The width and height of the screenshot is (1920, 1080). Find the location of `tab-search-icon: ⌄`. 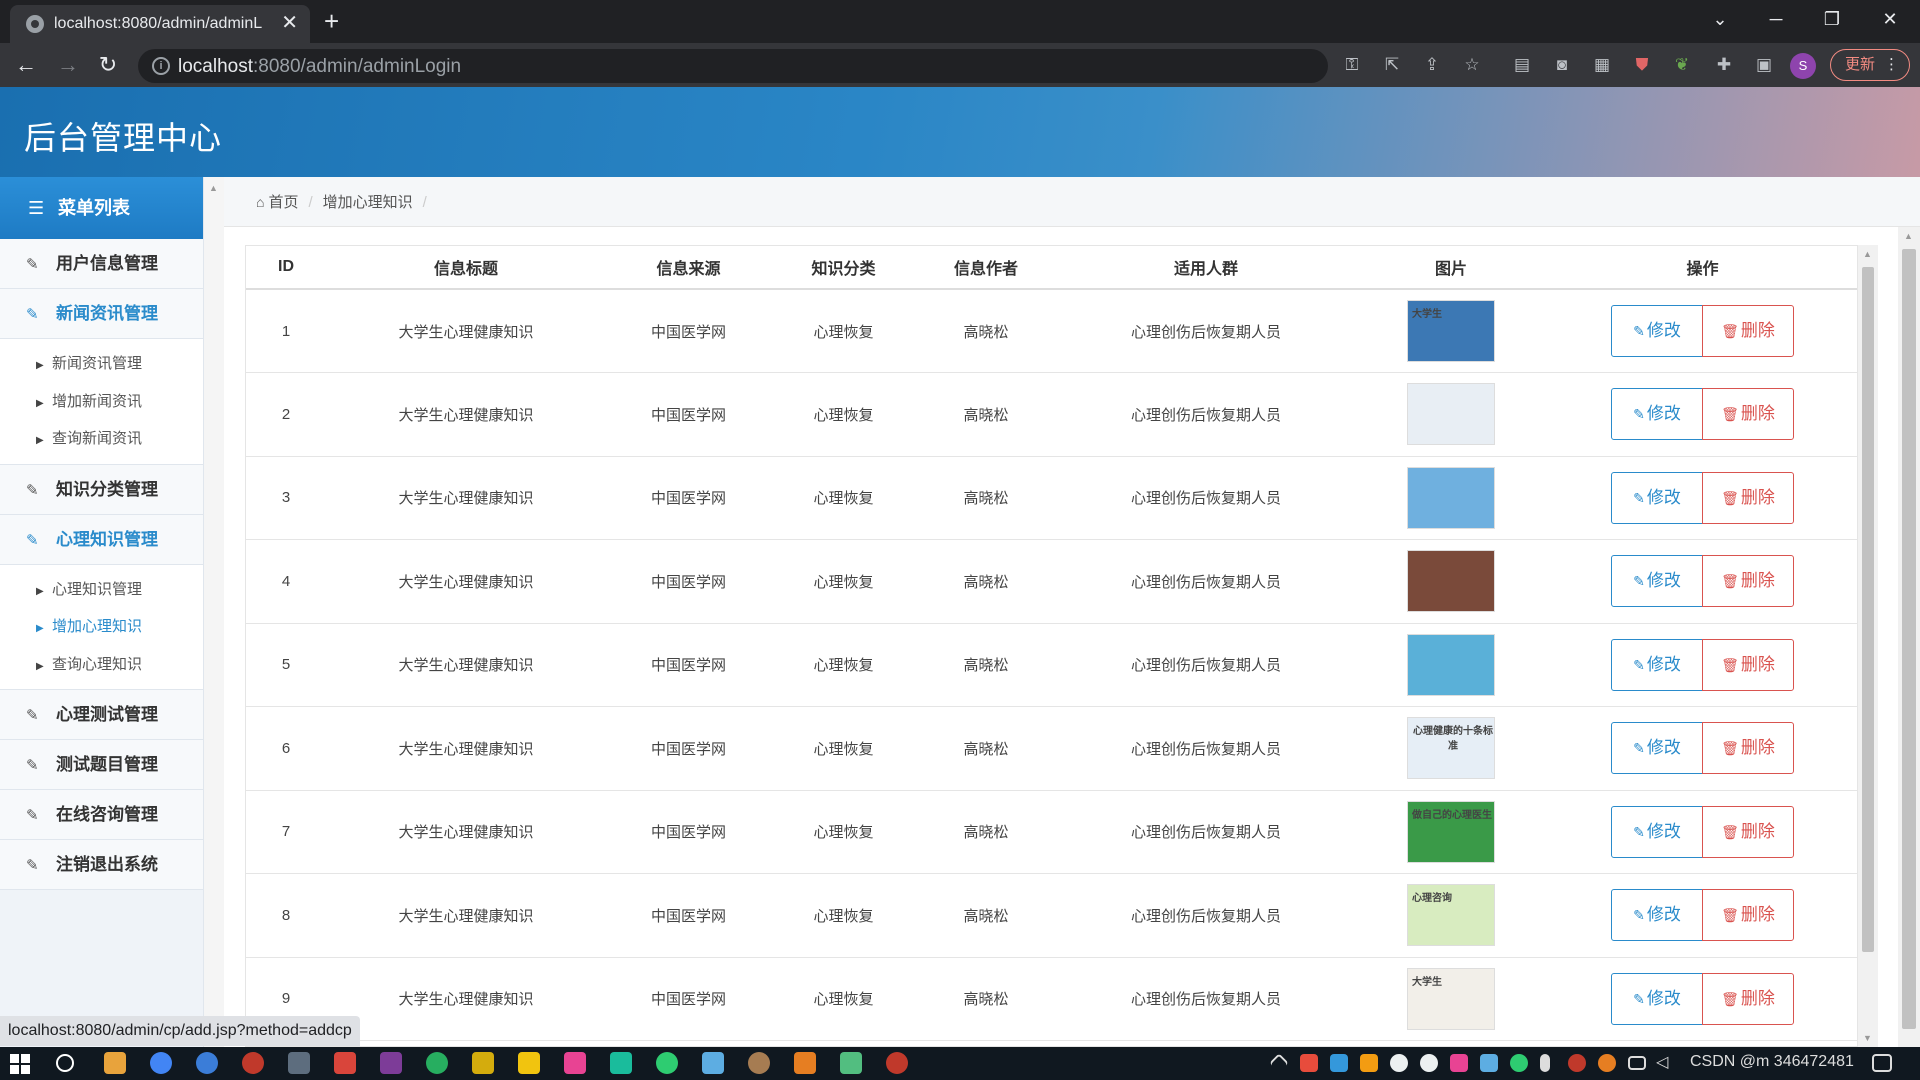

tab-search-icon: ⌄ is located at coordinates (1720, 19).